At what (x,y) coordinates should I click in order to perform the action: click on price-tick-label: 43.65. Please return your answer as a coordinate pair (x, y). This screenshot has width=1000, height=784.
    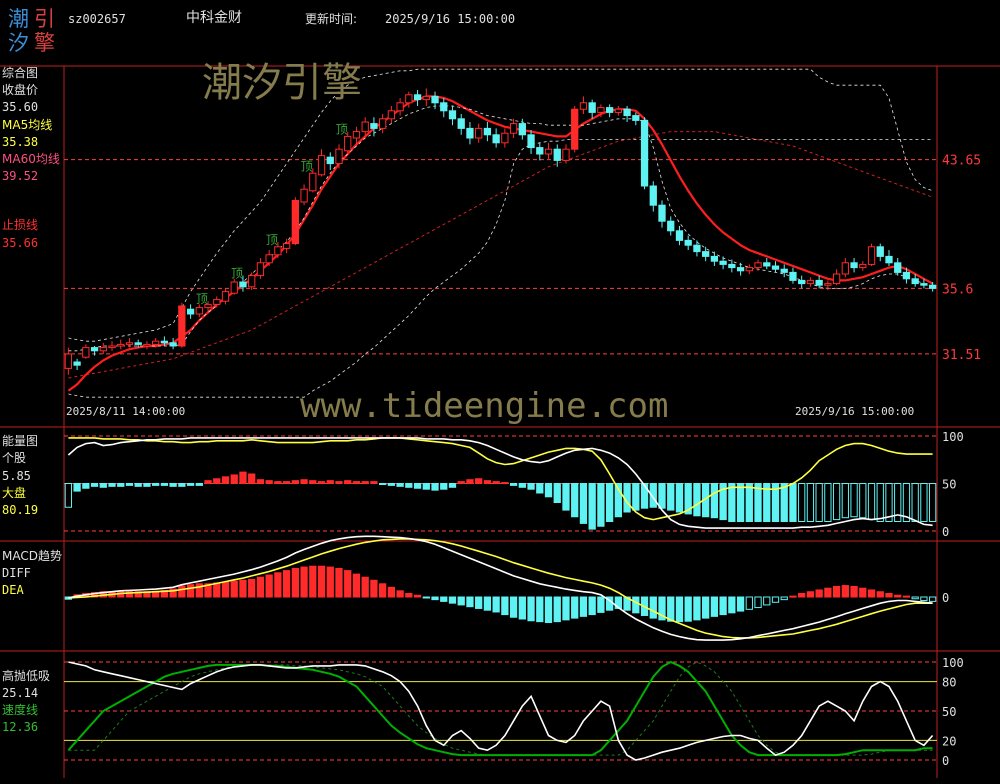
    Looking at the image, I should click on (961, 161).